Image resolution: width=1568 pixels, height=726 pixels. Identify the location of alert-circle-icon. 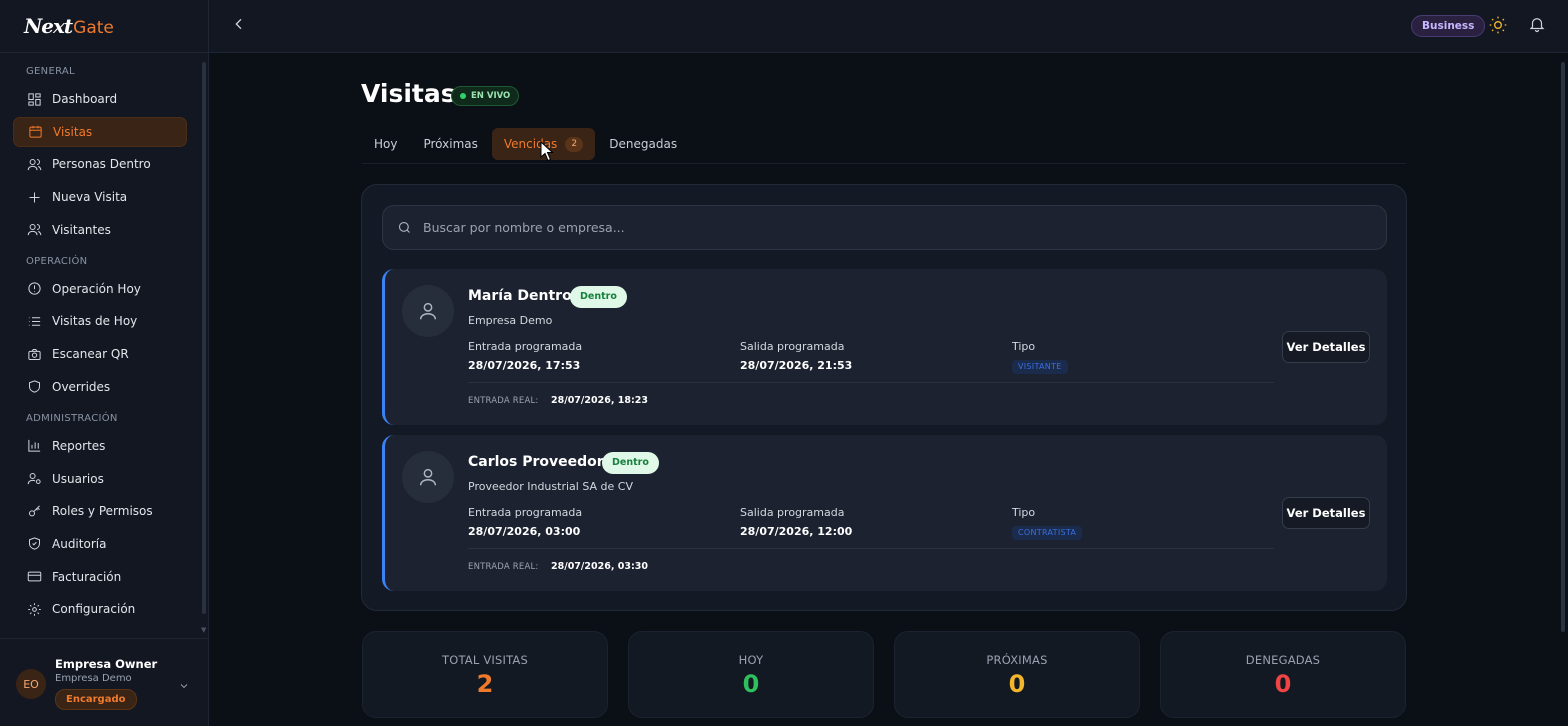
(34, 289).